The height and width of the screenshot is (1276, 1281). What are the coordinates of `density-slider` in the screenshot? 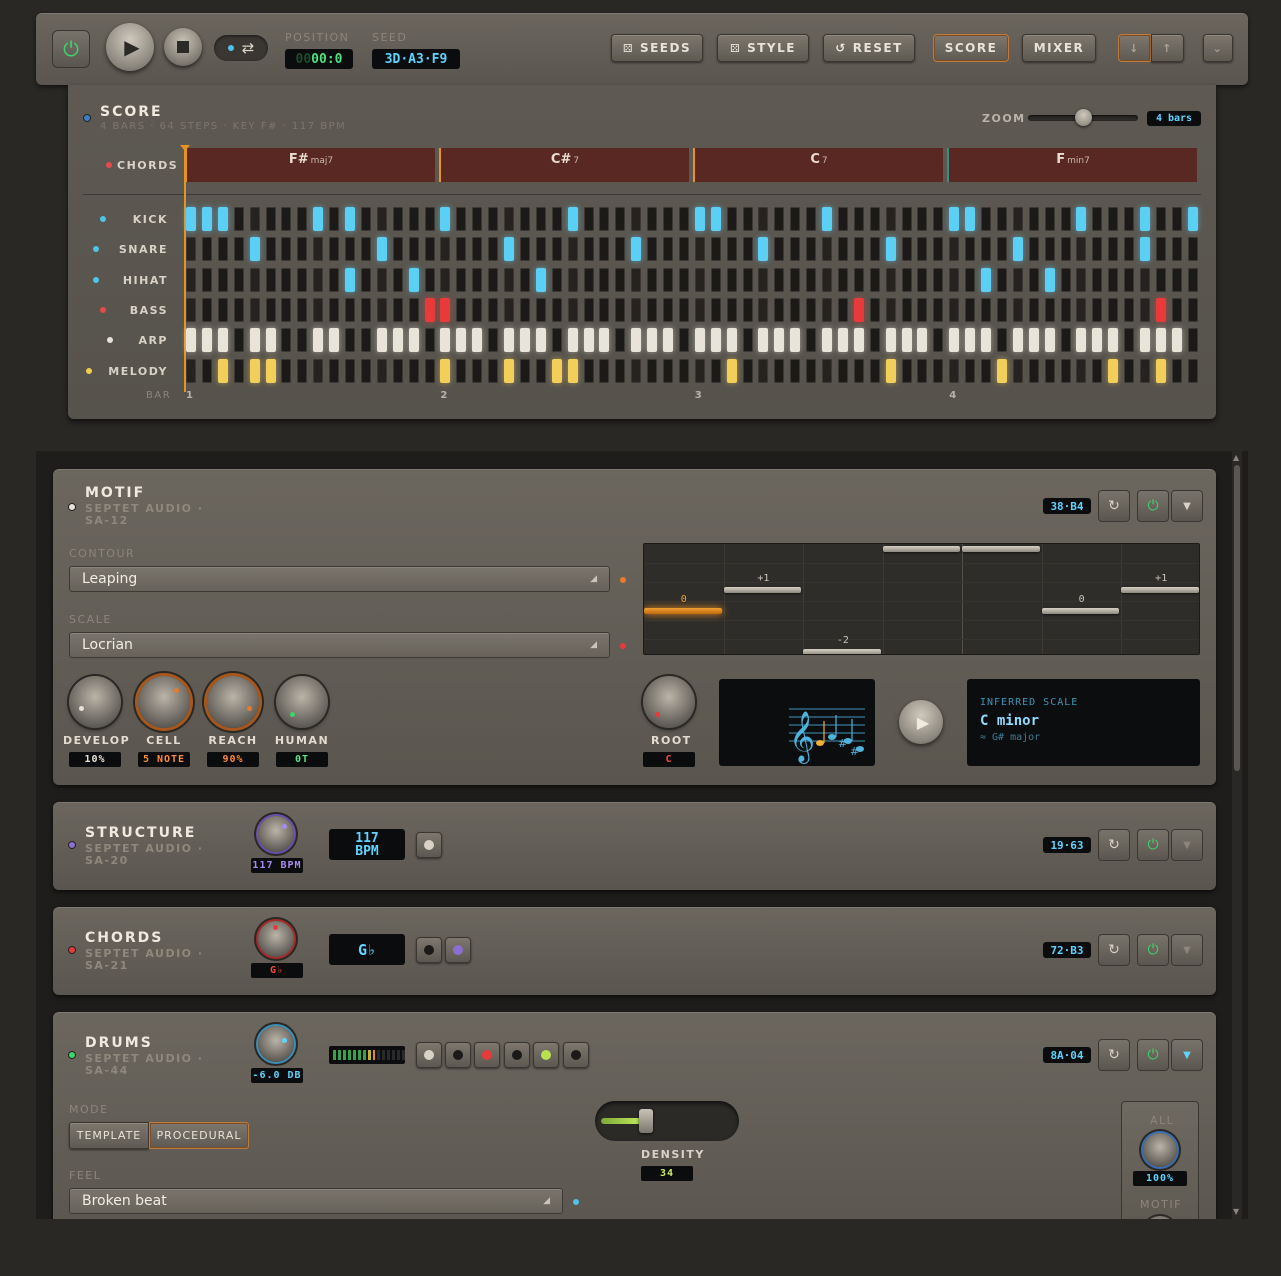 It's located at (667, 1121).